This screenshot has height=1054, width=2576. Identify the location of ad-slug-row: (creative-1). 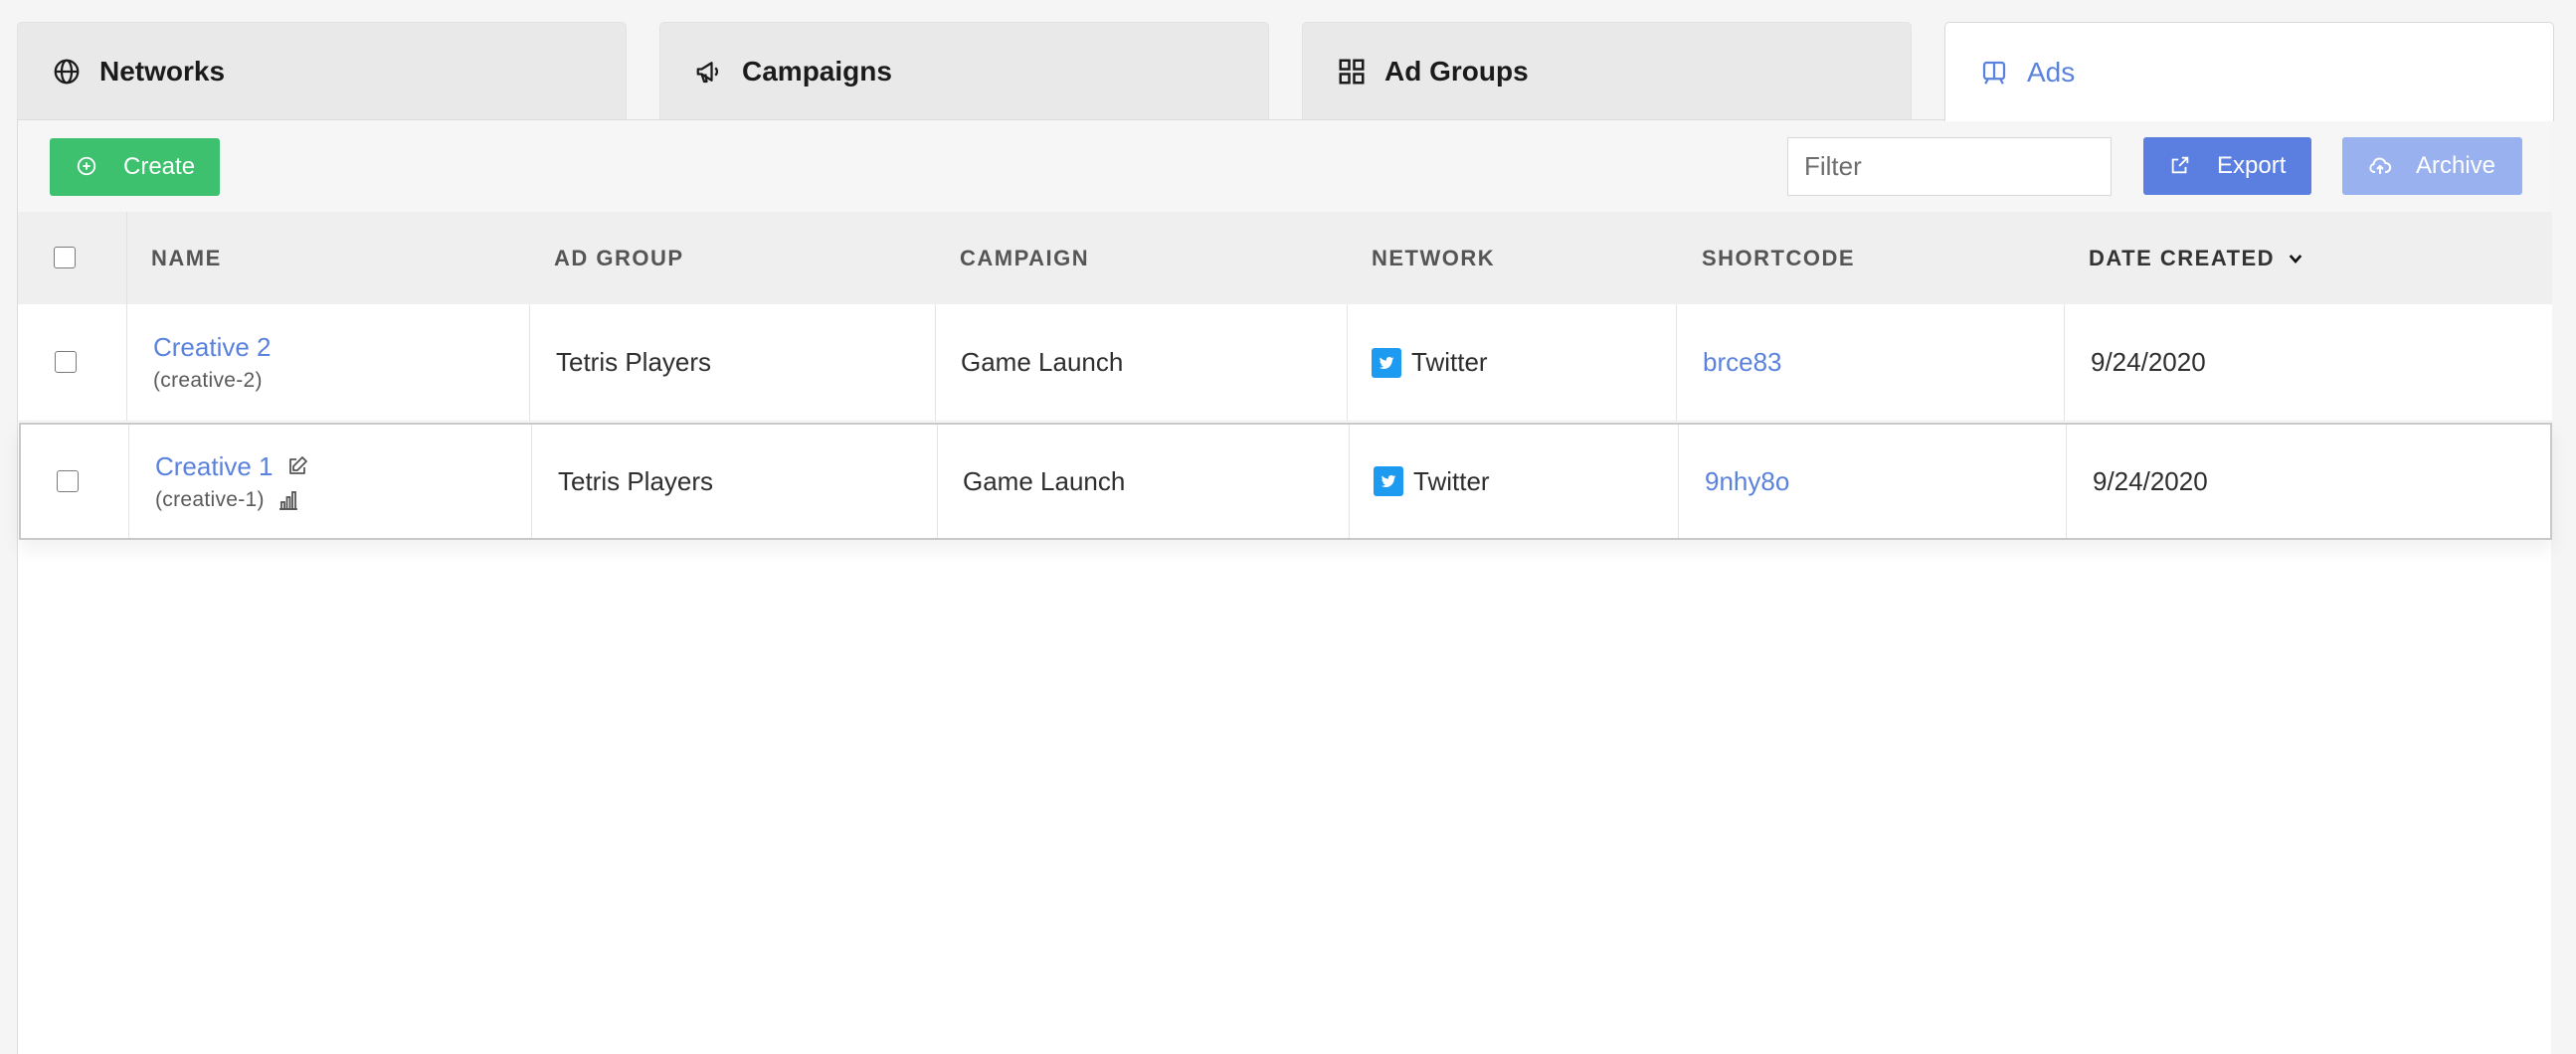
(227, 500).